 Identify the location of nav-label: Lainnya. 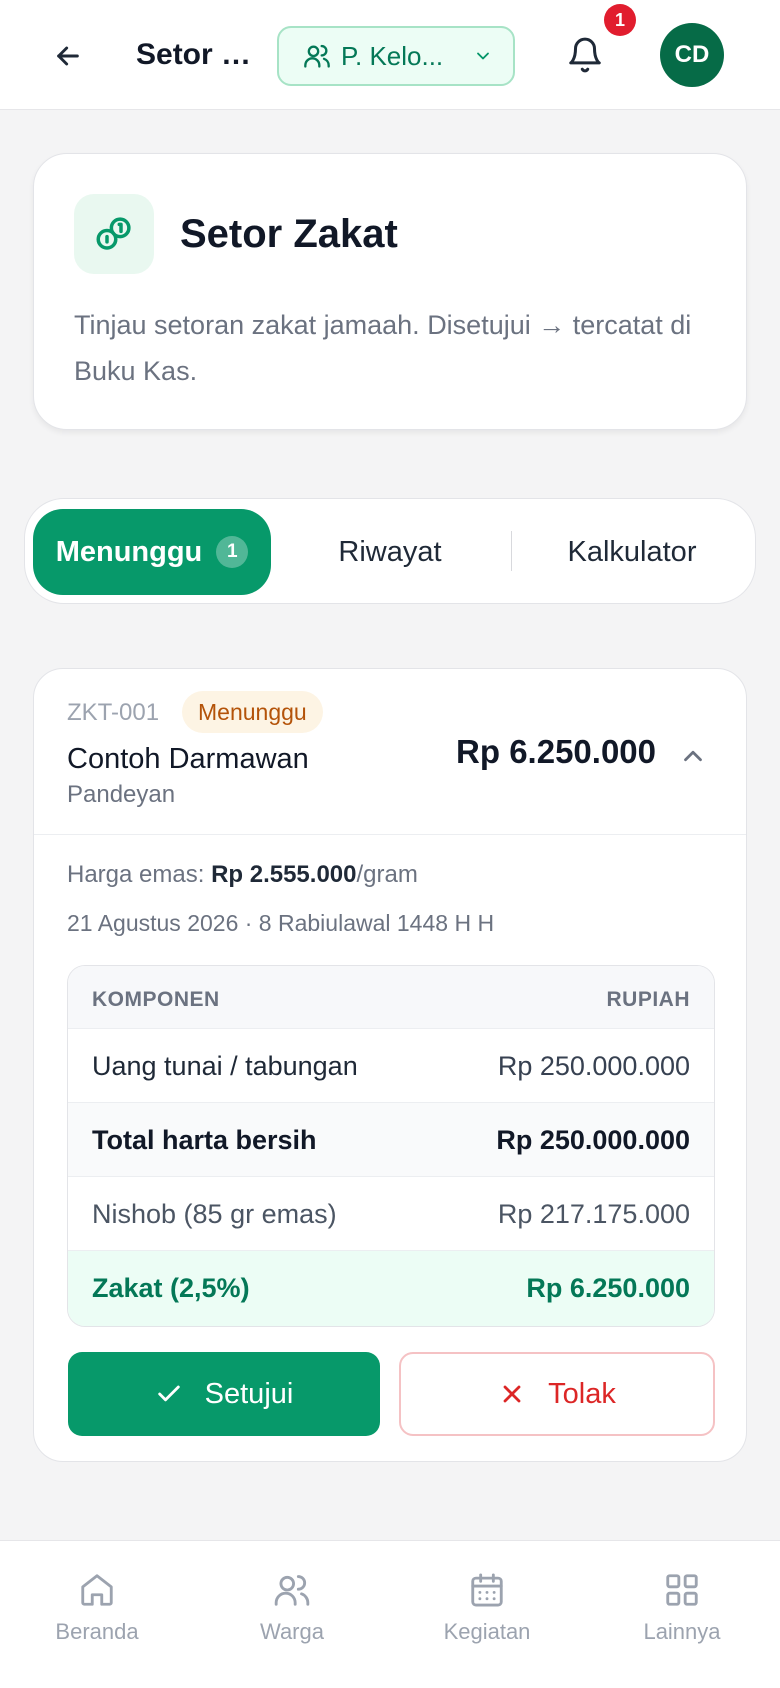
(682, 1631).